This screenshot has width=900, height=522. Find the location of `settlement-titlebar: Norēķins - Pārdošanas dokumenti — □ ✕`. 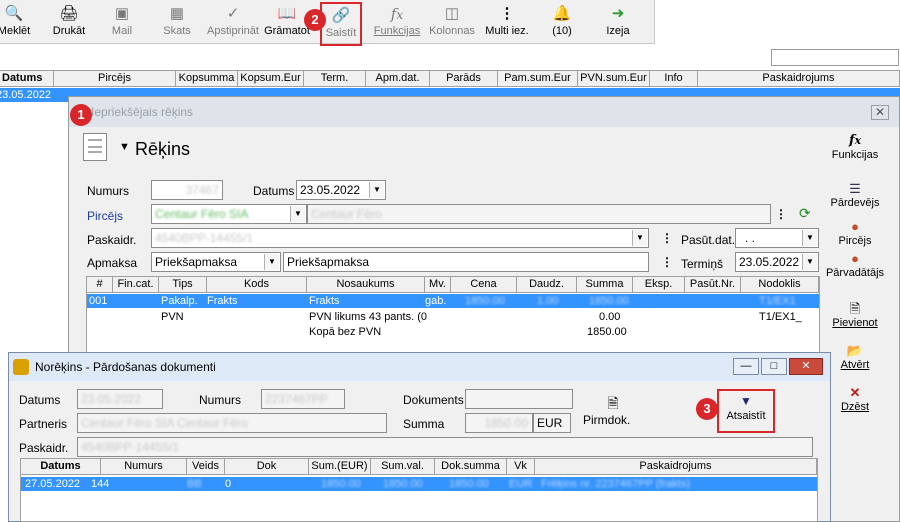

settlement-titlebar: Norēķins - Pārdošanas dokumenti — □ ✕ is located at coordinates (419, 367).